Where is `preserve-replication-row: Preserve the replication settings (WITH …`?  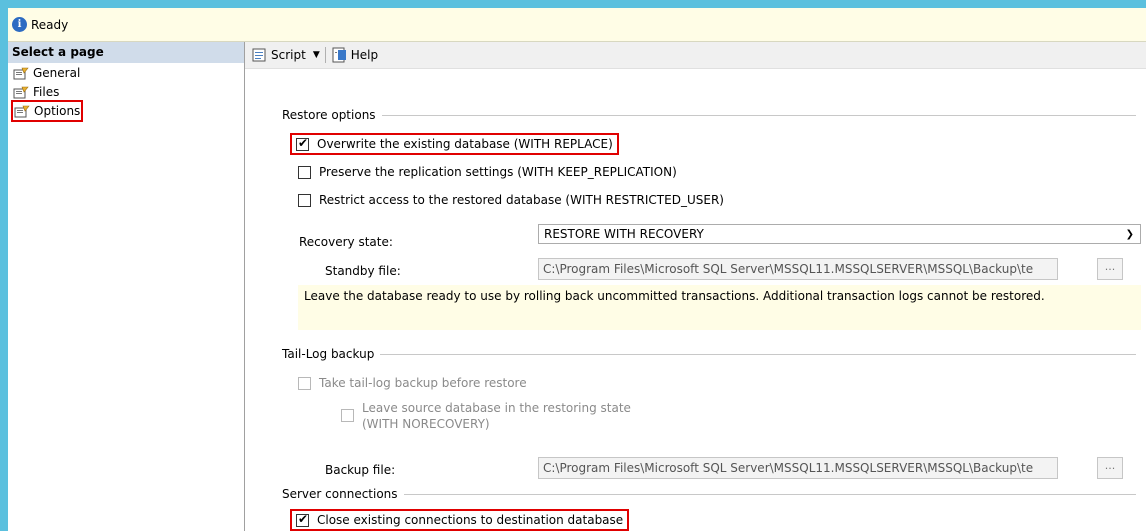
preserve-replication-row: Preserve the replication settings (WITH … is located at coordinates (487, 172).